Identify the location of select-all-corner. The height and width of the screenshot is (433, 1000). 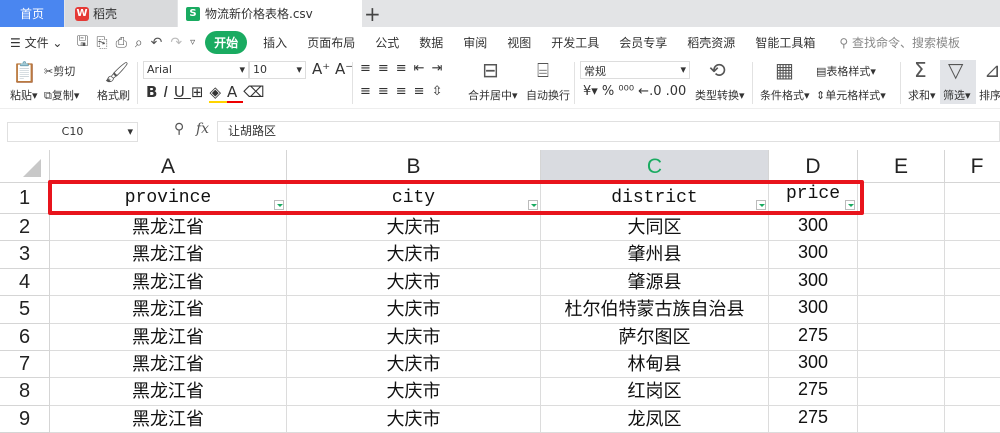
(25, 166).